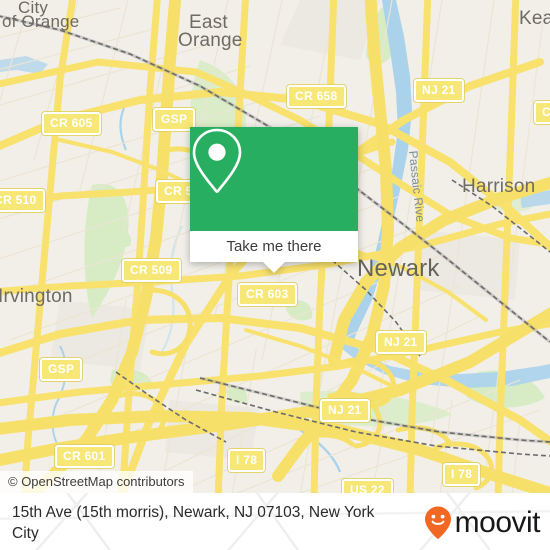 This screenshot has width=550, height=550. Describe the element at coordinates (274, 267) in the screenshot. I see `popup-pointer-tail` at that location.